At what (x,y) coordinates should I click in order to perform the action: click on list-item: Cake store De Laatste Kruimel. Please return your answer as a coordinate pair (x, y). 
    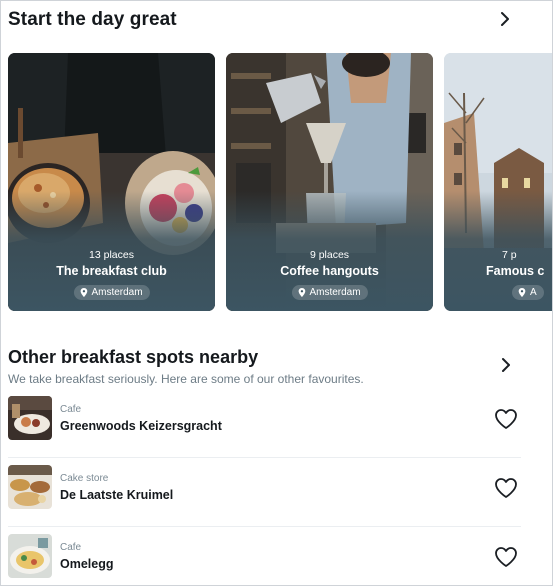
    Looking at the image, I should click on (264, 492).